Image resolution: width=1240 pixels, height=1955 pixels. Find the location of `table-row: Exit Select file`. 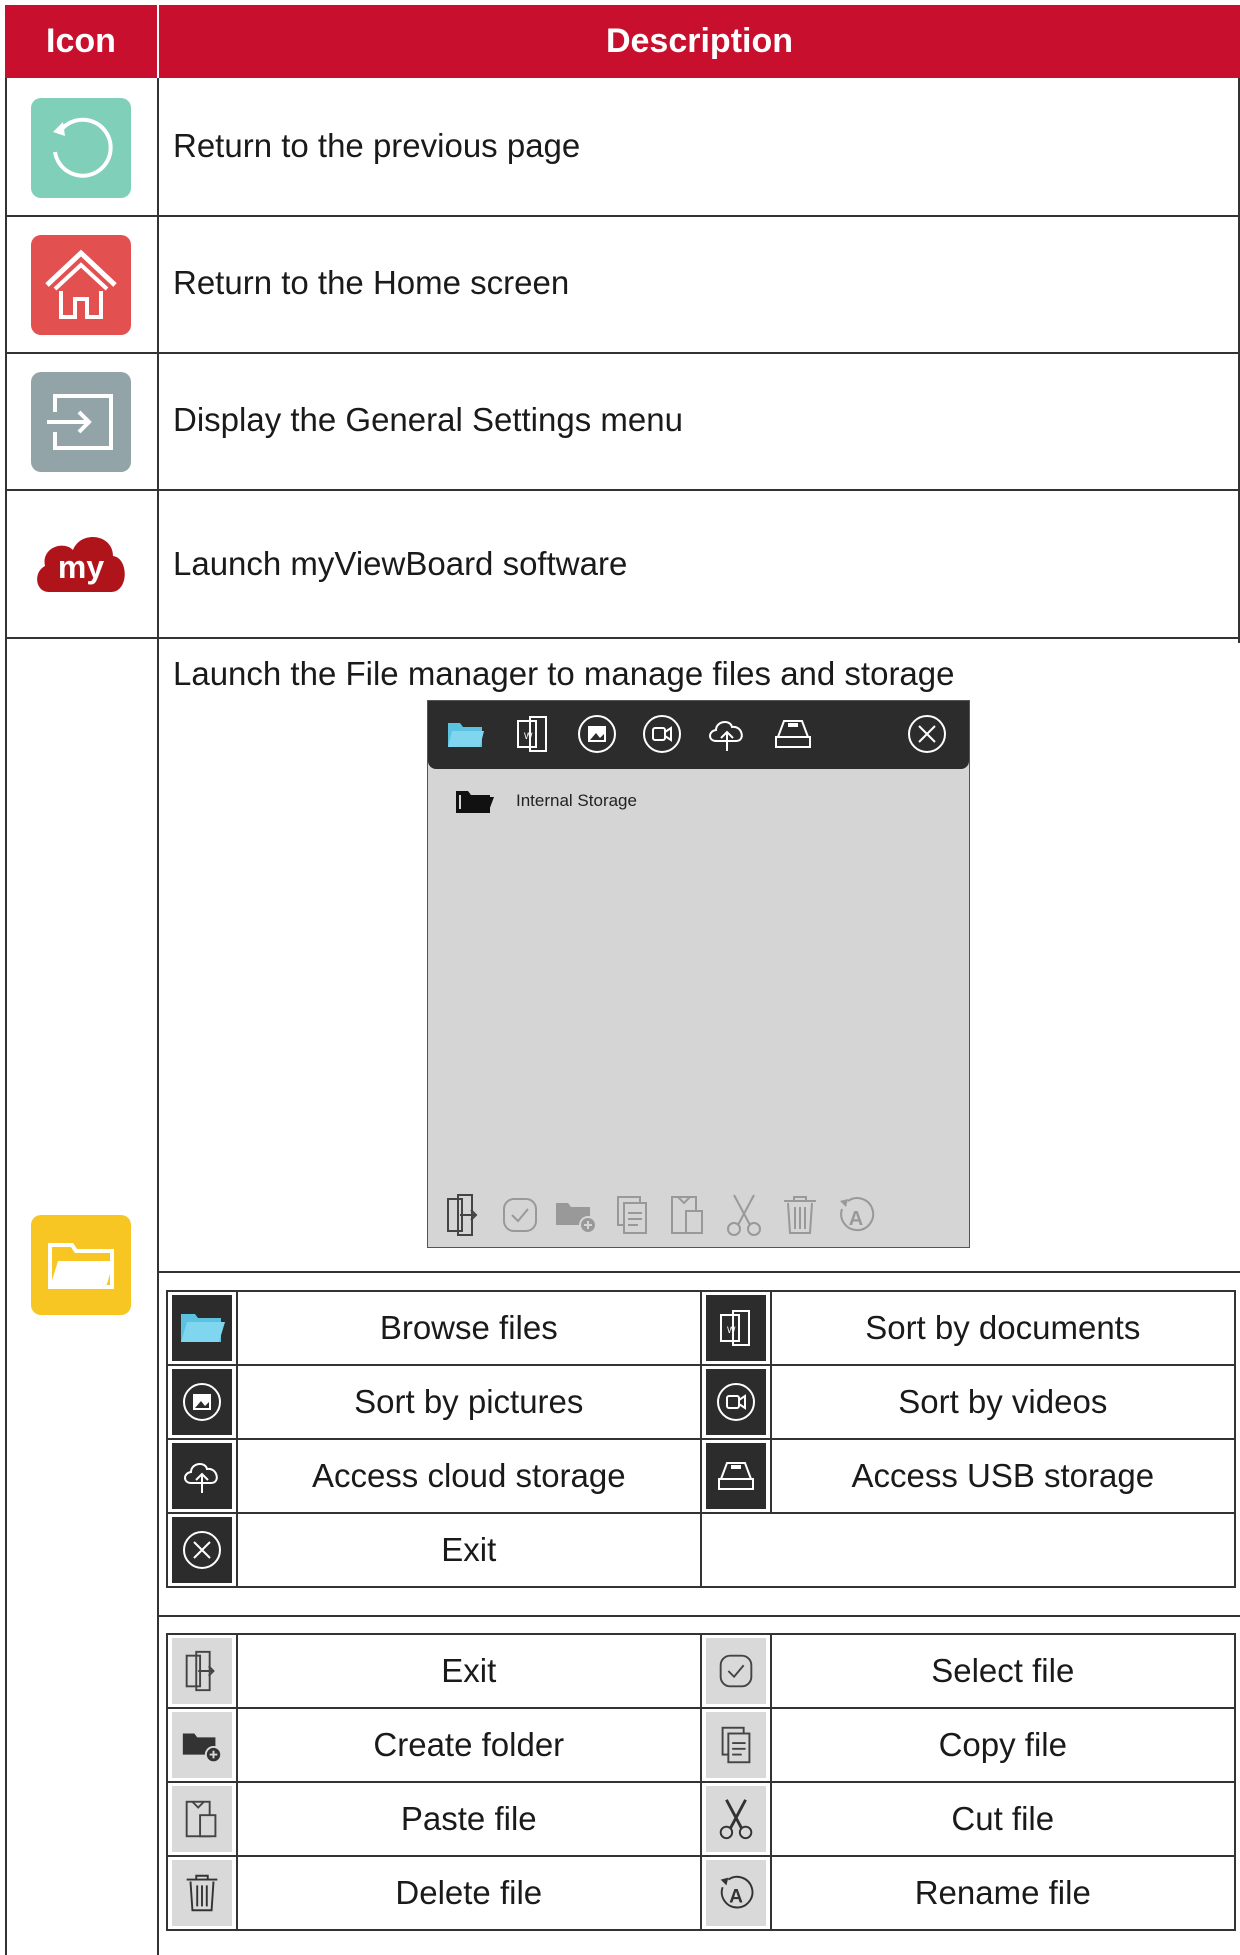

table-row: Exit Select file is located at coordinates (701, 1671).